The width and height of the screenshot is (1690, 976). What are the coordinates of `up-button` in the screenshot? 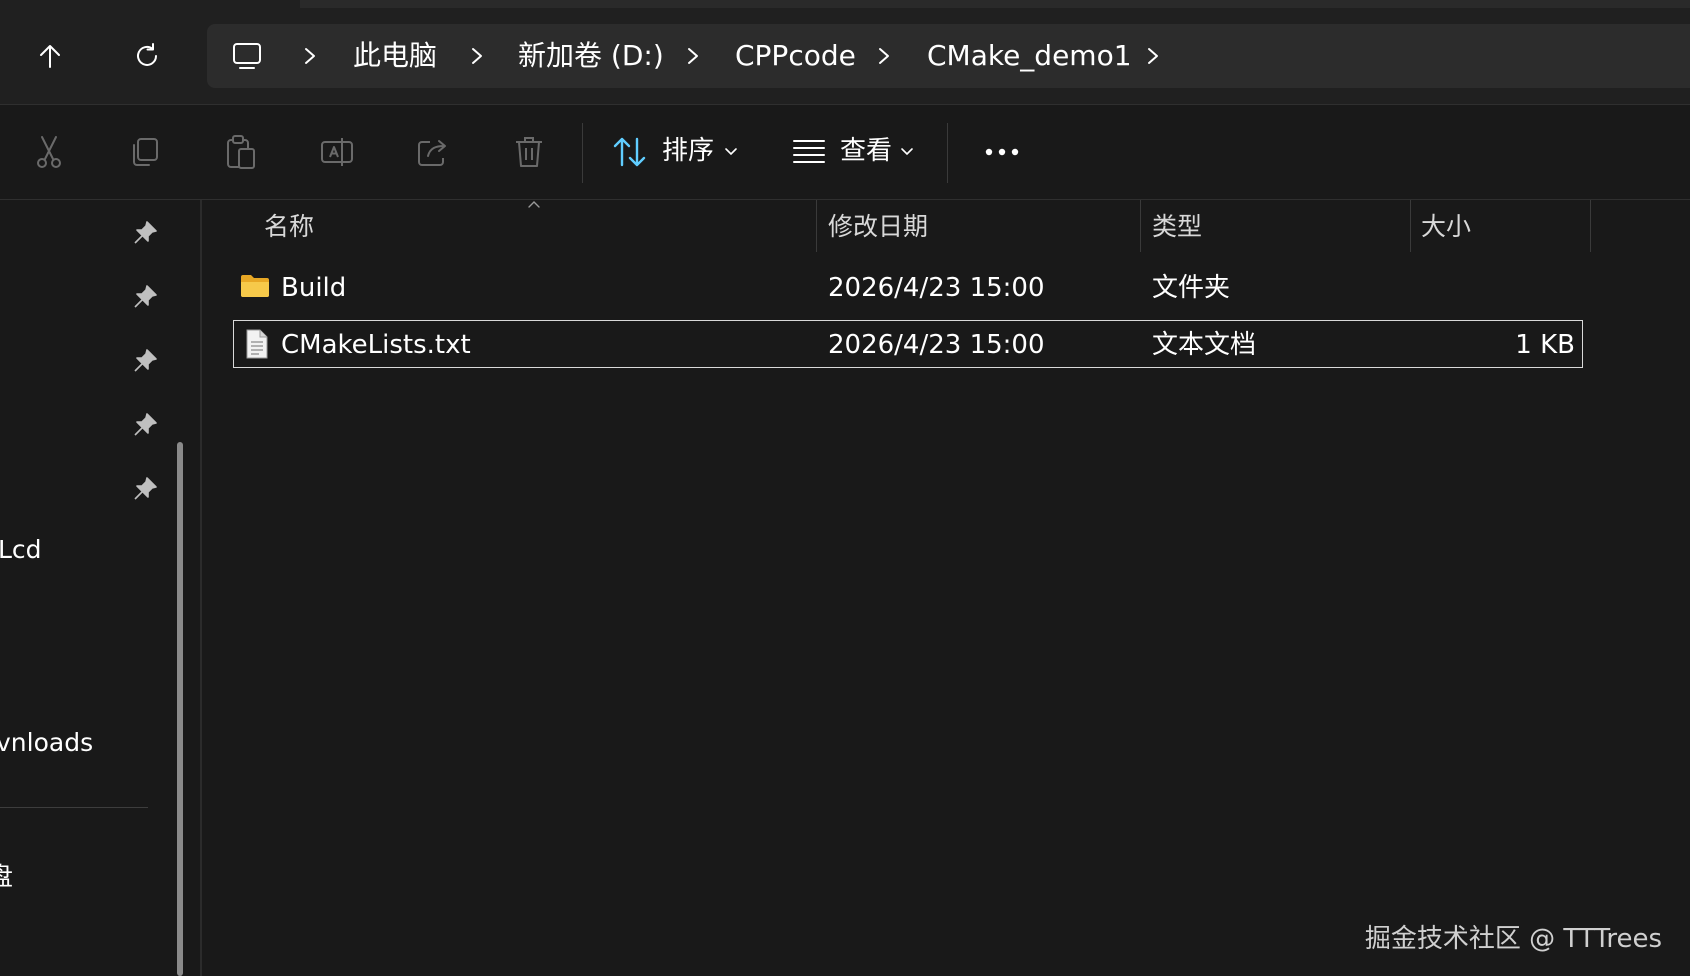 It's located at (50, 56).